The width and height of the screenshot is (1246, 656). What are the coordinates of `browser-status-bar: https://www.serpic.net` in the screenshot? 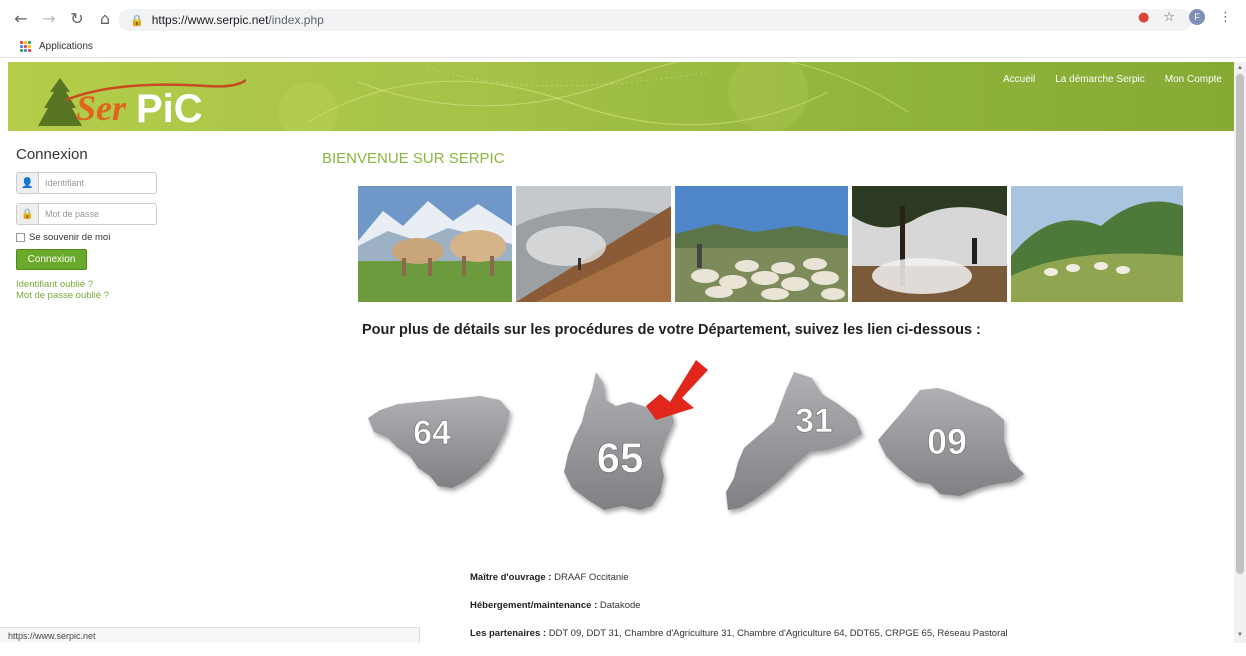 It's located at (210, 635).